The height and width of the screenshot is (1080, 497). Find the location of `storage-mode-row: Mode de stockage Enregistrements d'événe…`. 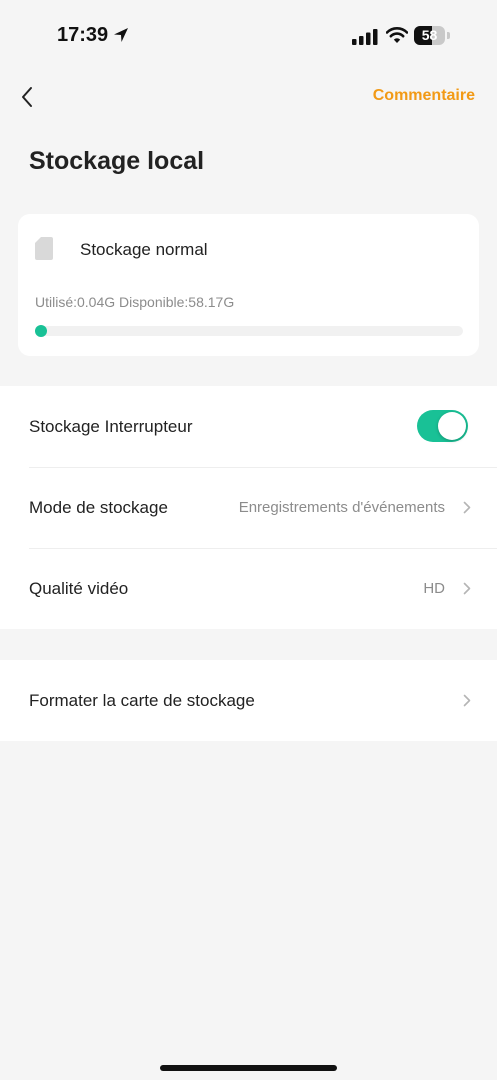

storage-mode-row: Mode de stockage Enregistrements d'événe… is located at coordinates (248, 507).